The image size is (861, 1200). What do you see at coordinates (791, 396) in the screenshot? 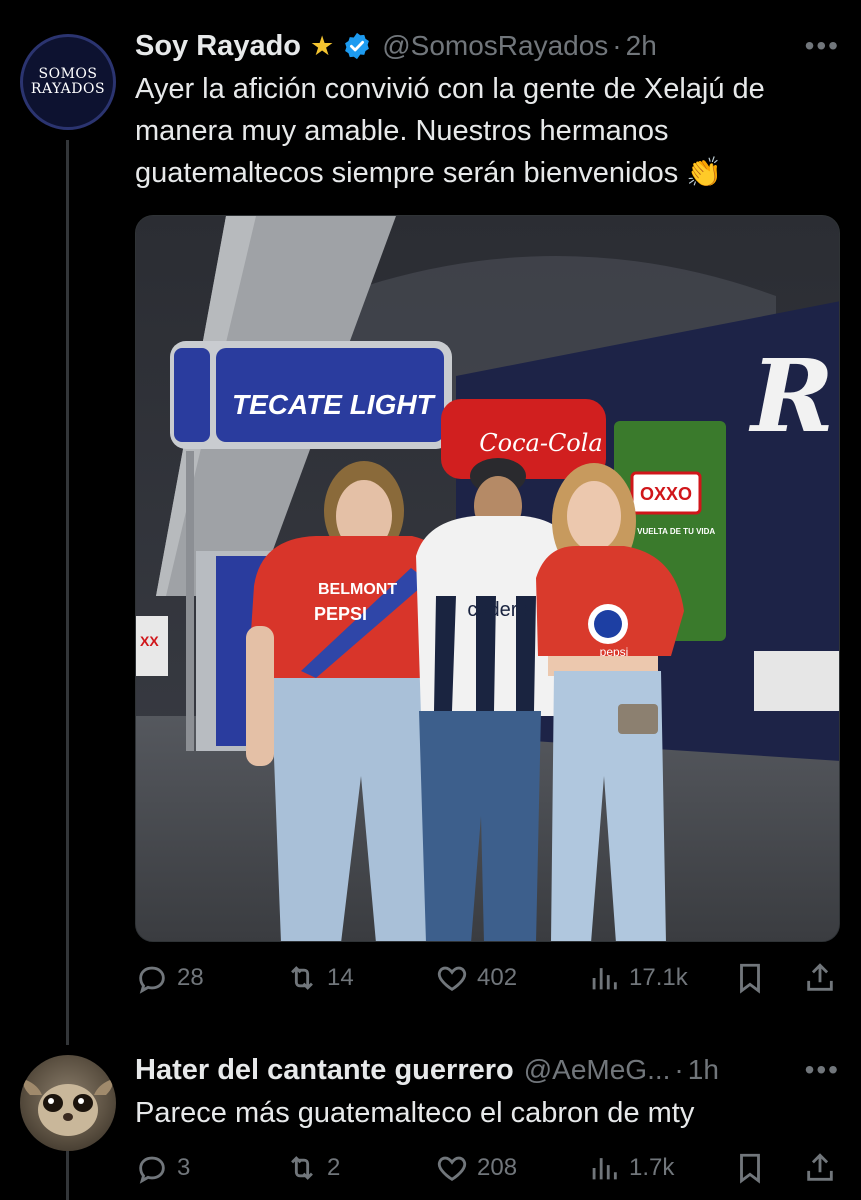
I see `wall-letter: R` at bounding box center [791, 396].